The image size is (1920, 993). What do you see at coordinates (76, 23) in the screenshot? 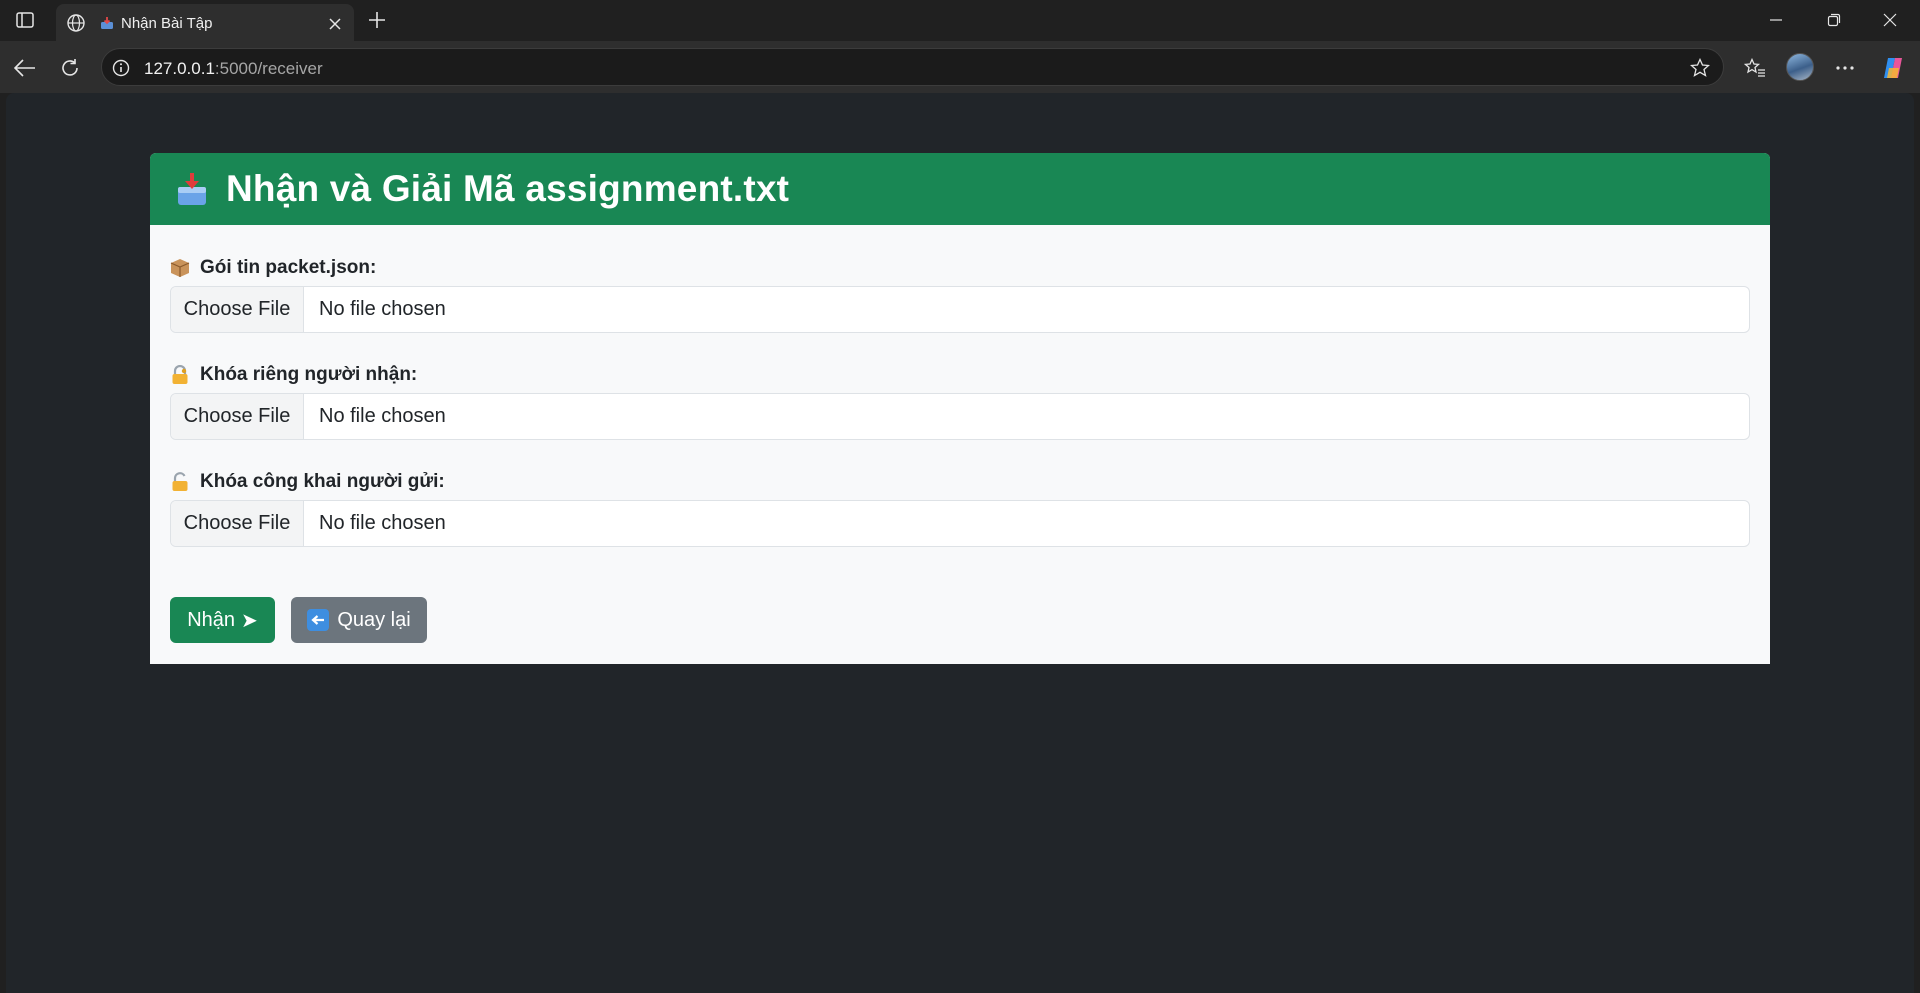
I see `globe-icon` at bounding box center [76, 23].